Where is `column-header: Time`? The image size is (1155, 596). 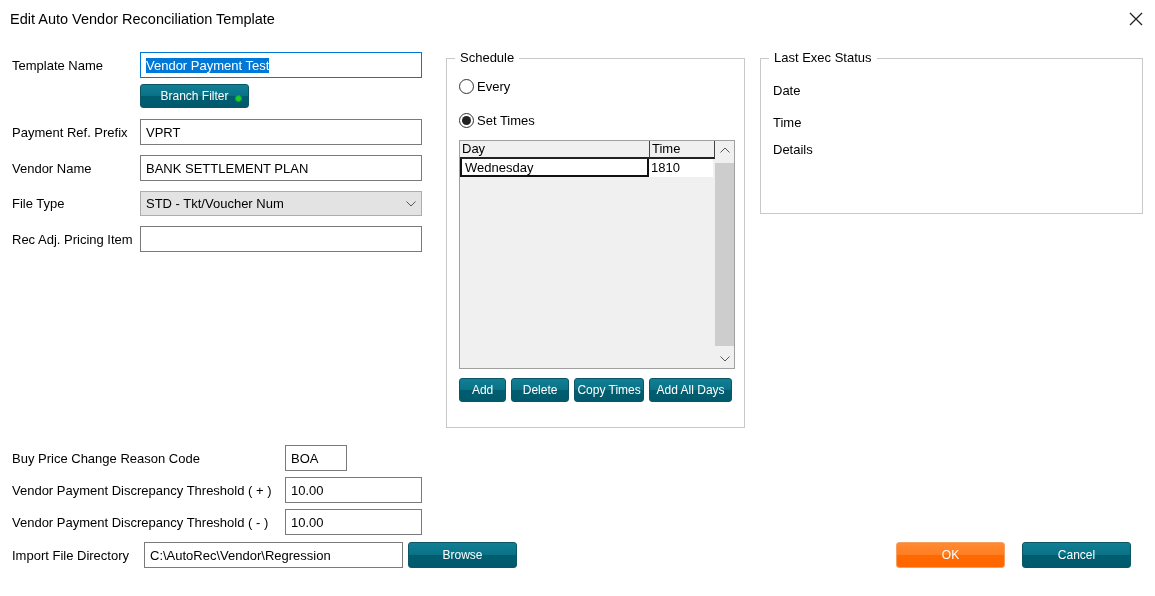
column-header: Time is located at coordinates (682, 150).